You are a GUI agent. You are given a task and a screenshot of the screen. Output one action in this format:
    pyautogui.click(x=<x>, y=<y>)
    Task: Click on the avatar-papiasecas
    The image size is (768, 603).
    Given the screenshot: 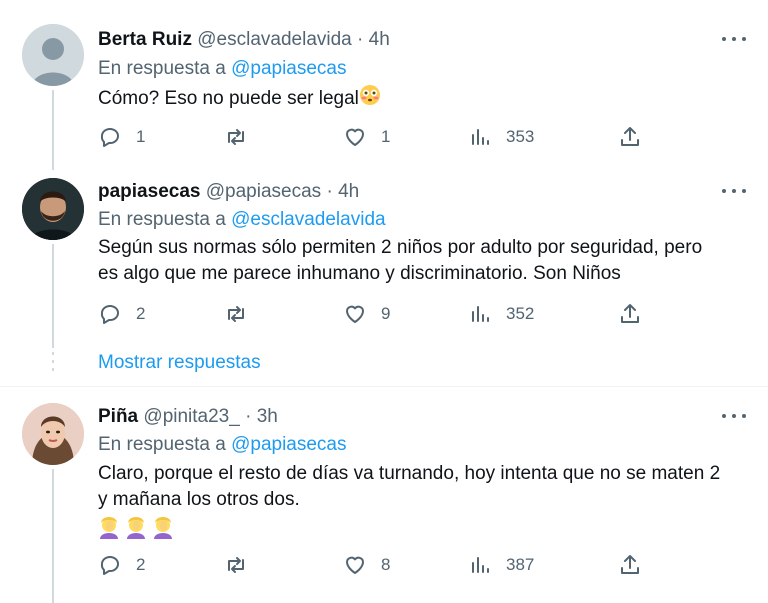 What is the action you would take?
    pyautogui.click(x=53, y=209)
    